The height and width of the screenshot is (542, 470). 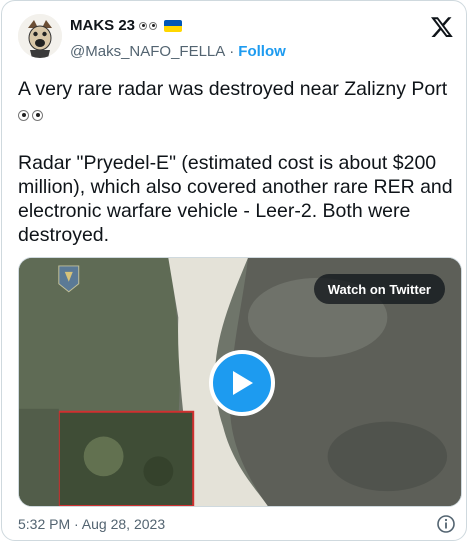 I want to click on timestamp: 5:32 PM · Aug 28, 2023, so click(x=91, y=524).